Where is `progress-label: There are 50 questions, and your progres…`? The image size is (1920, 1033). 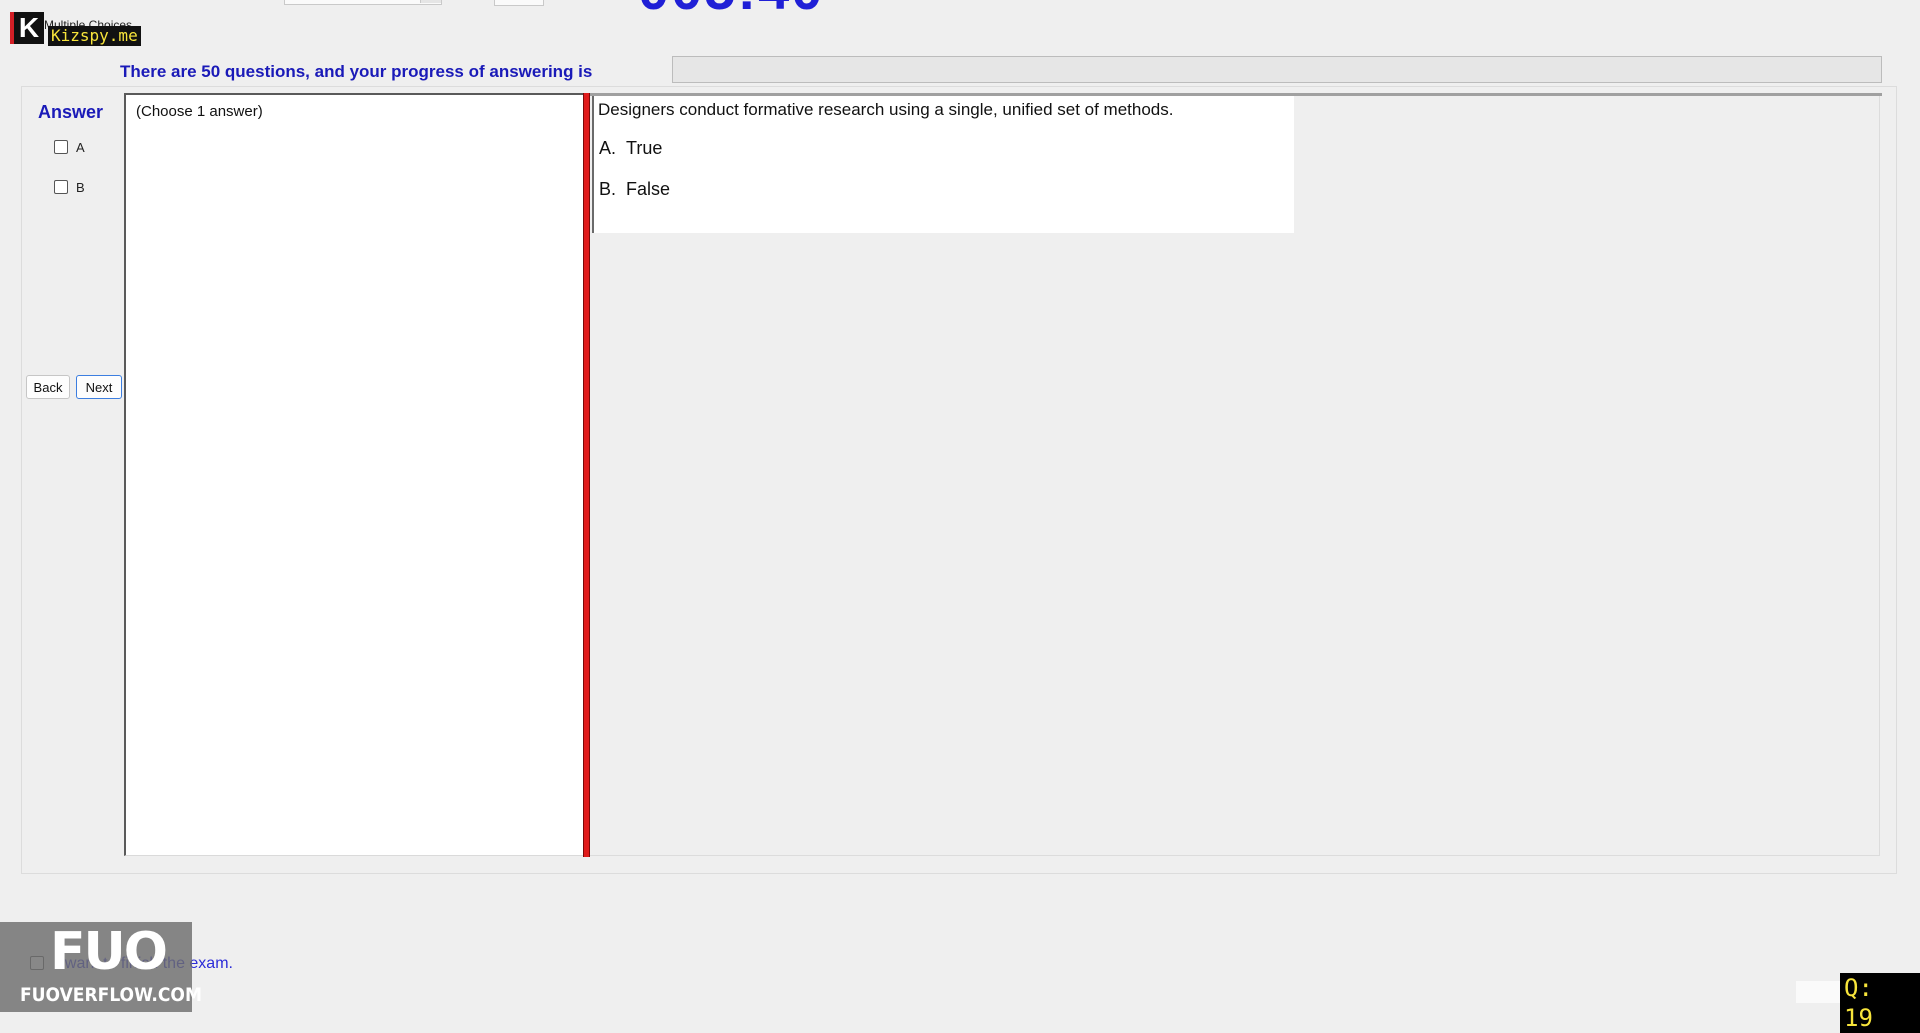
progress-label: There are 50 questions, and your progres… is located at coordinates (356, 71).